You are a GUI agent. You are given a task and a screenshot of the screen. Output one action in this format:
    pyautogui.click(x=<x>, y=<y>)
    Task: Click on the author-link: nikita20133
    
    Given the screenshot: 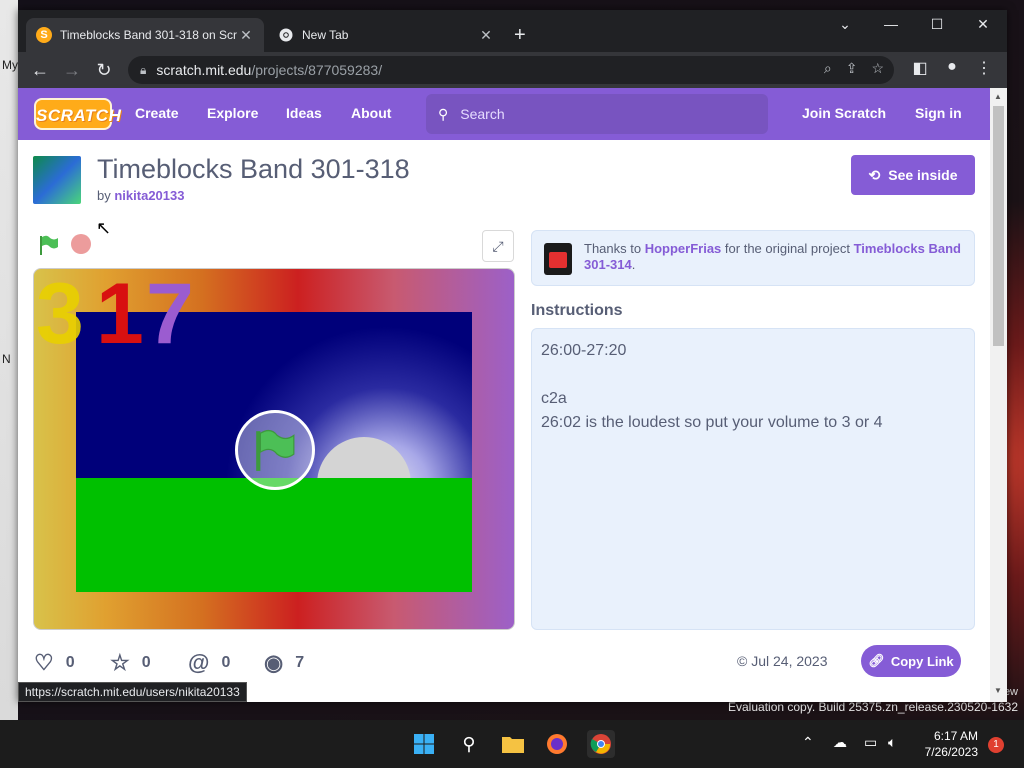 What is the action you would take?
    pyautogui.click(x=149, y=195)
    